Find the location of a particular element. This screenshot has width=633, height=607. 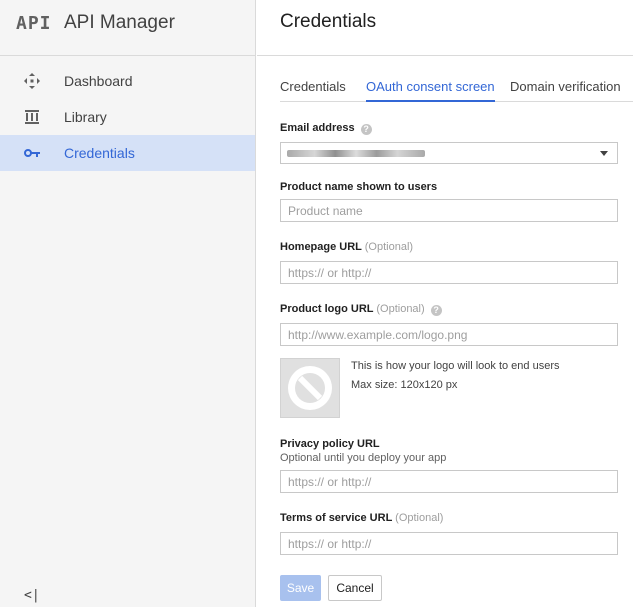

email-select is located at coordinates (449, 153).